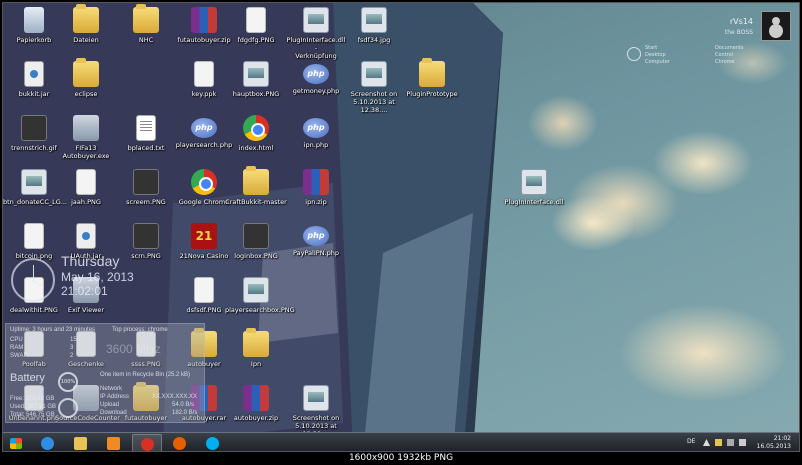 This screenshot has height=465, width=802. I want to click on desktop-icon-label: PlugInInterface.dll - Verknüpfung, so click(316, 48).